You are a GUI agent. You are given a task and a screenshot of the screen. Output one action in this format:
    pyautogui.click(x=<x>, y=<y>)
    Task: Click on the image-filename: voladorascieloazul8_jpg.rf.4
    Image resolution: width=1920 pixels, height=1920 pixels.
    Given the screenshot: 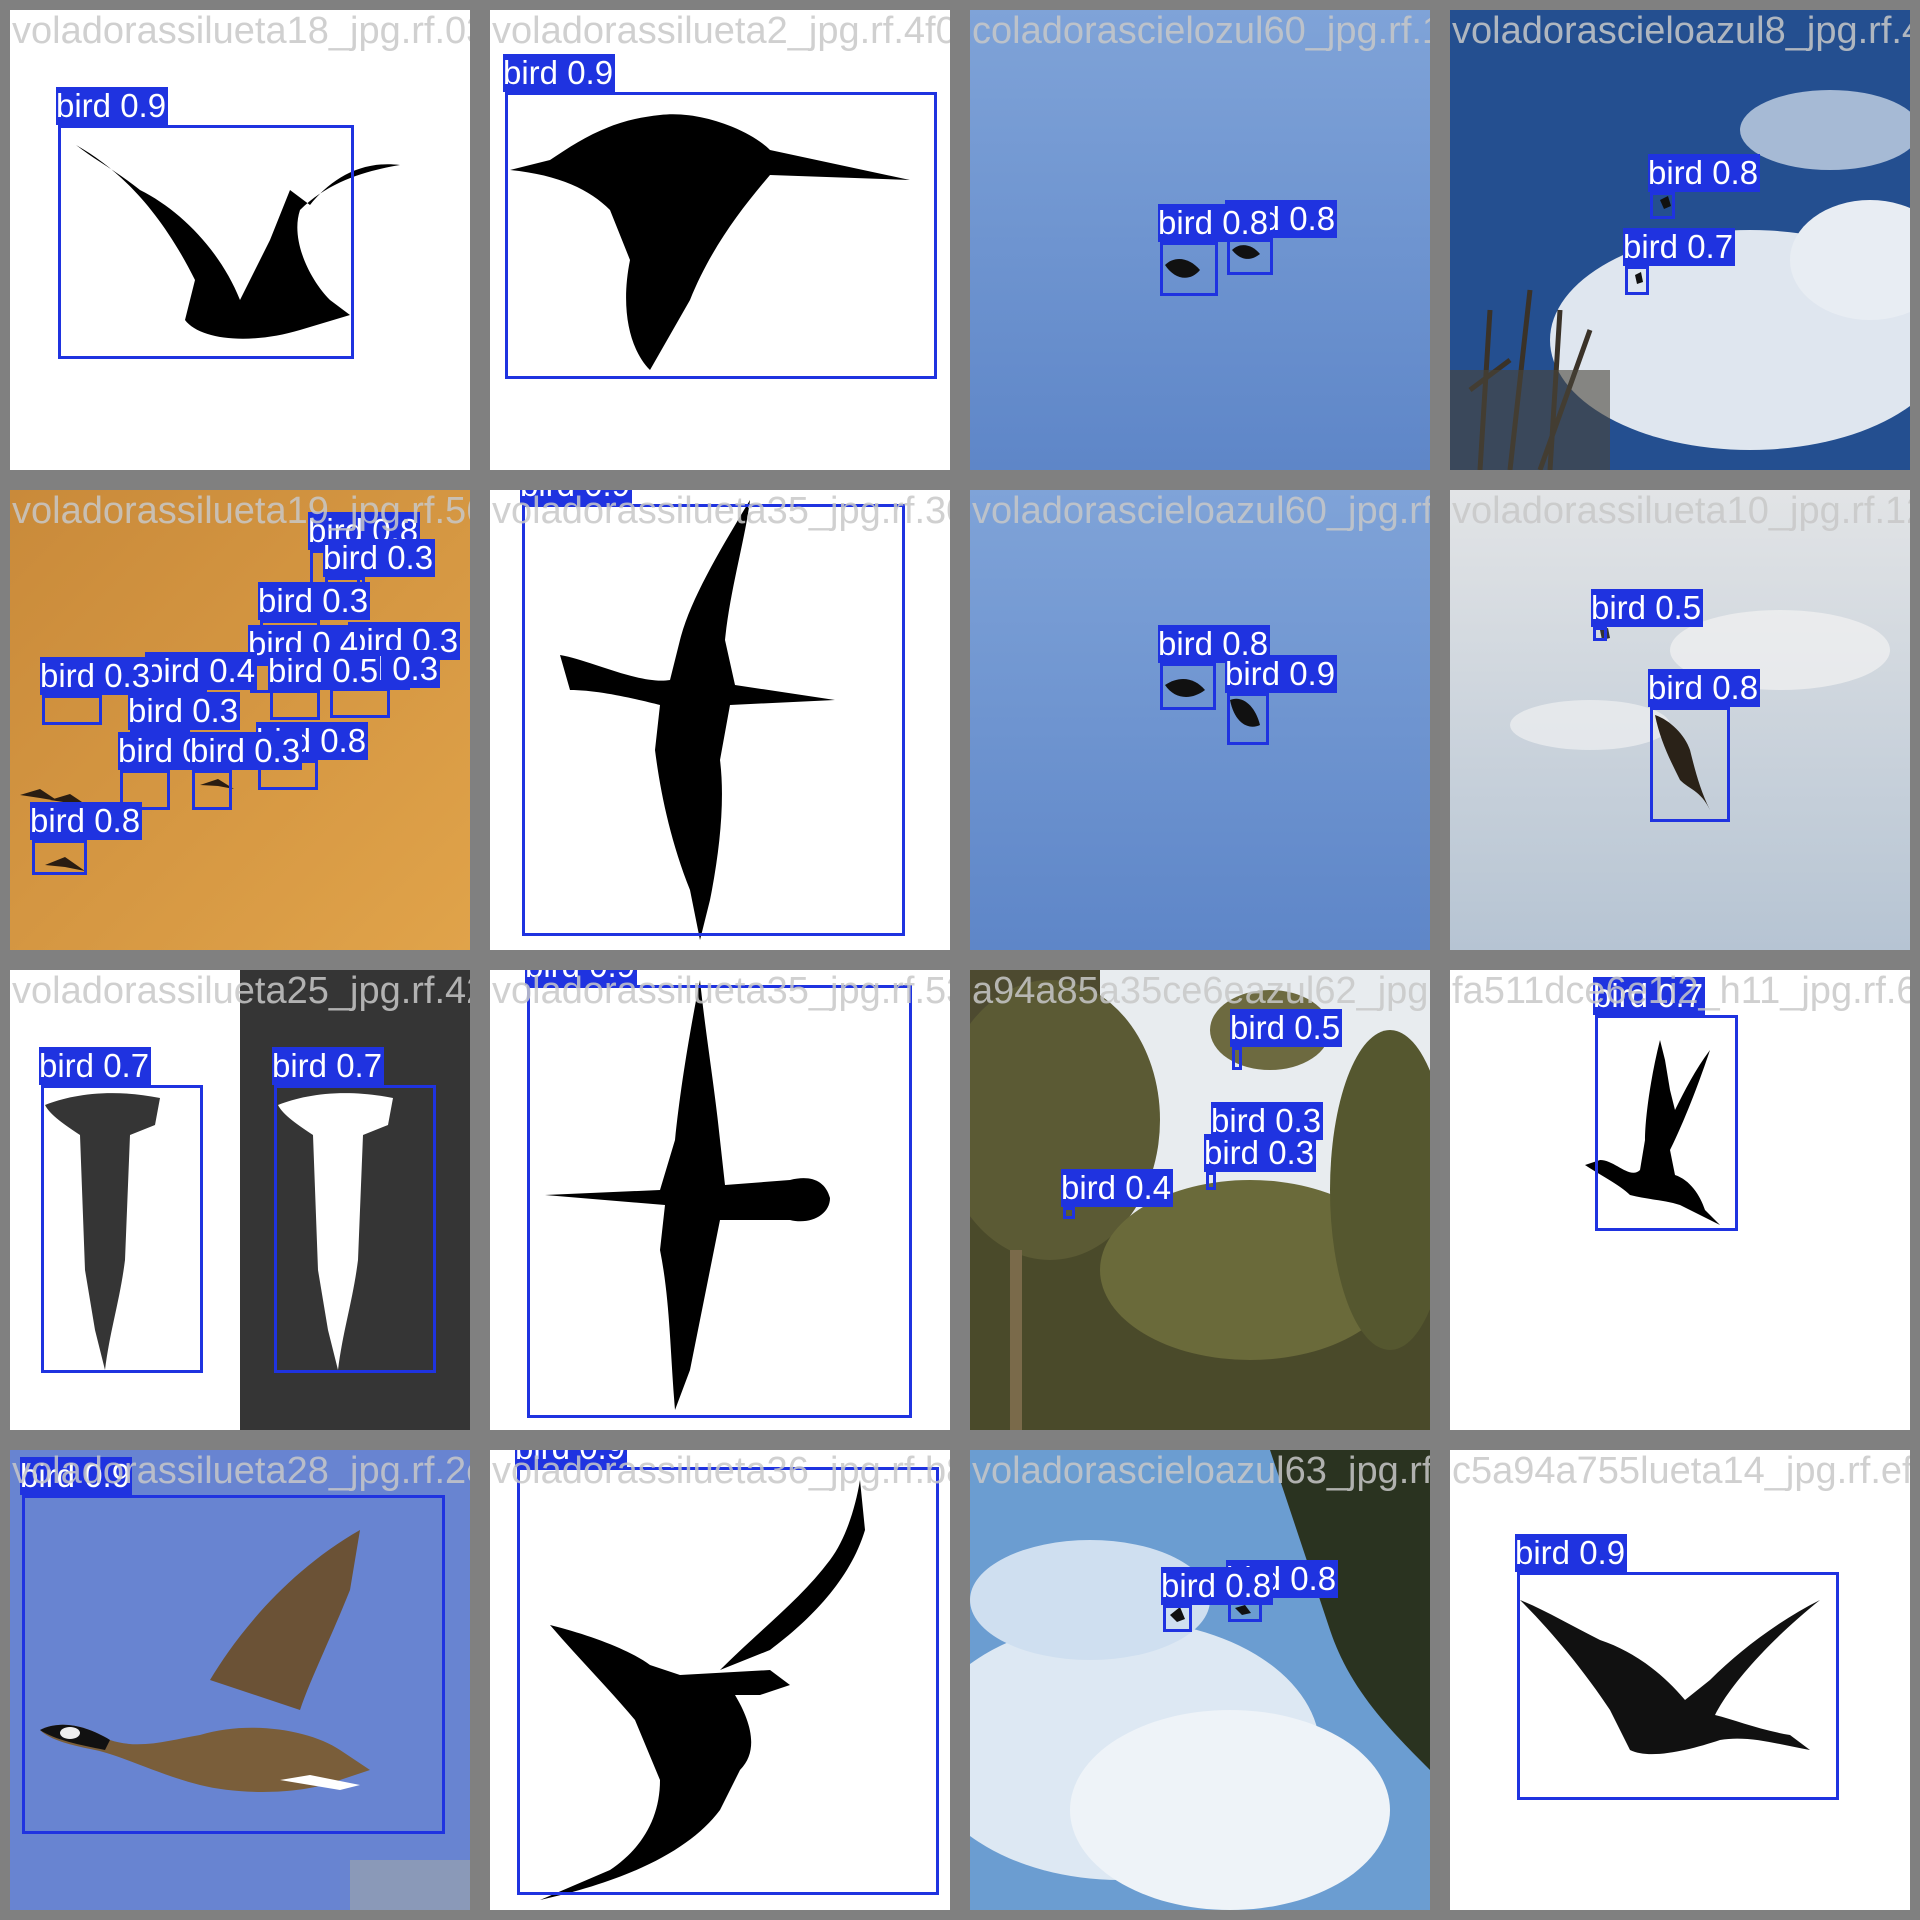 What is the action you would take?
    pyautogui.click(x=1681, y=31)
    